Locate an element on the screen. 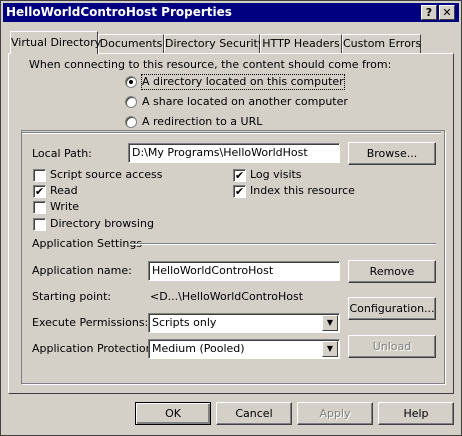 The width and height of the screenshot is (462, 436). radio-local-directory-label: A directory located on this computer is located at coordinates (243, 82).